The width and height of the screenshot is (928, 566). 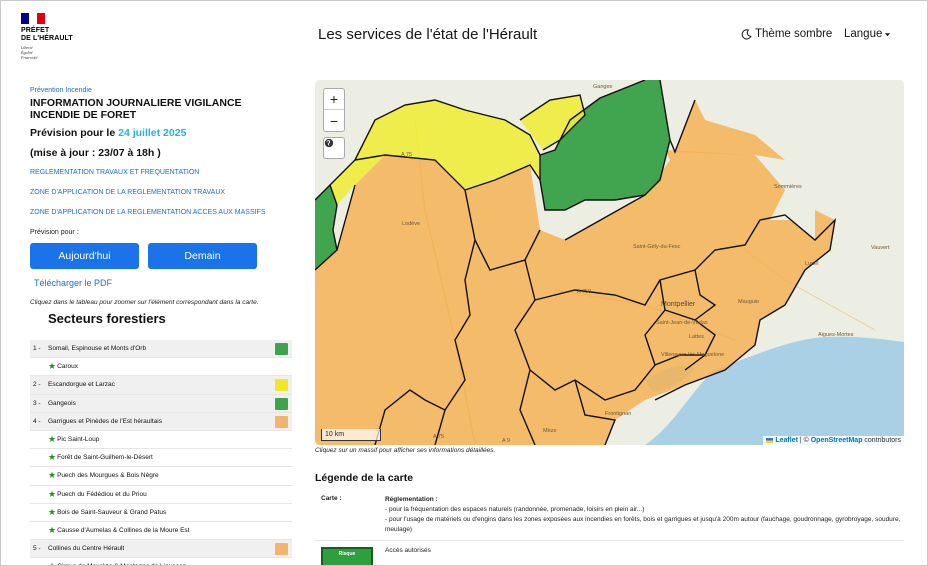 I want to click on legend-green-text: Accès autorisés, so click(x=408, y=550).